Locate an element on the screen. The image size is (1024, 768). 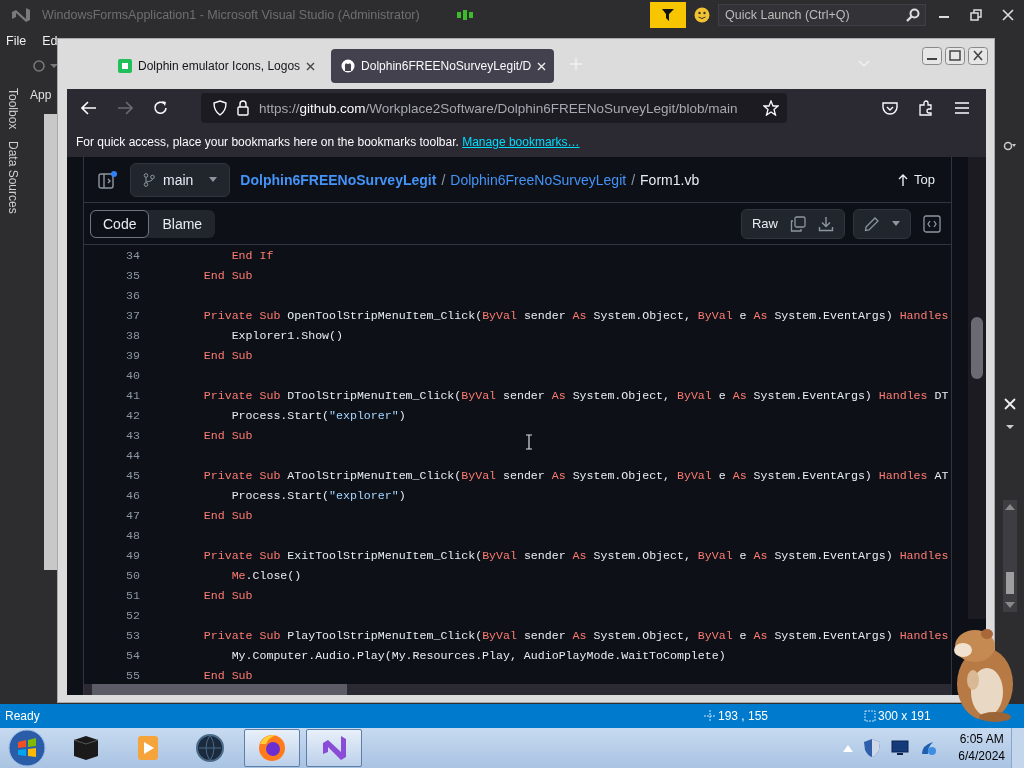
url-text: https://github.com/Workplace2Software/Dolphin6FREENoSurveyLegit/blob/main is located at coordinates (499, 108).